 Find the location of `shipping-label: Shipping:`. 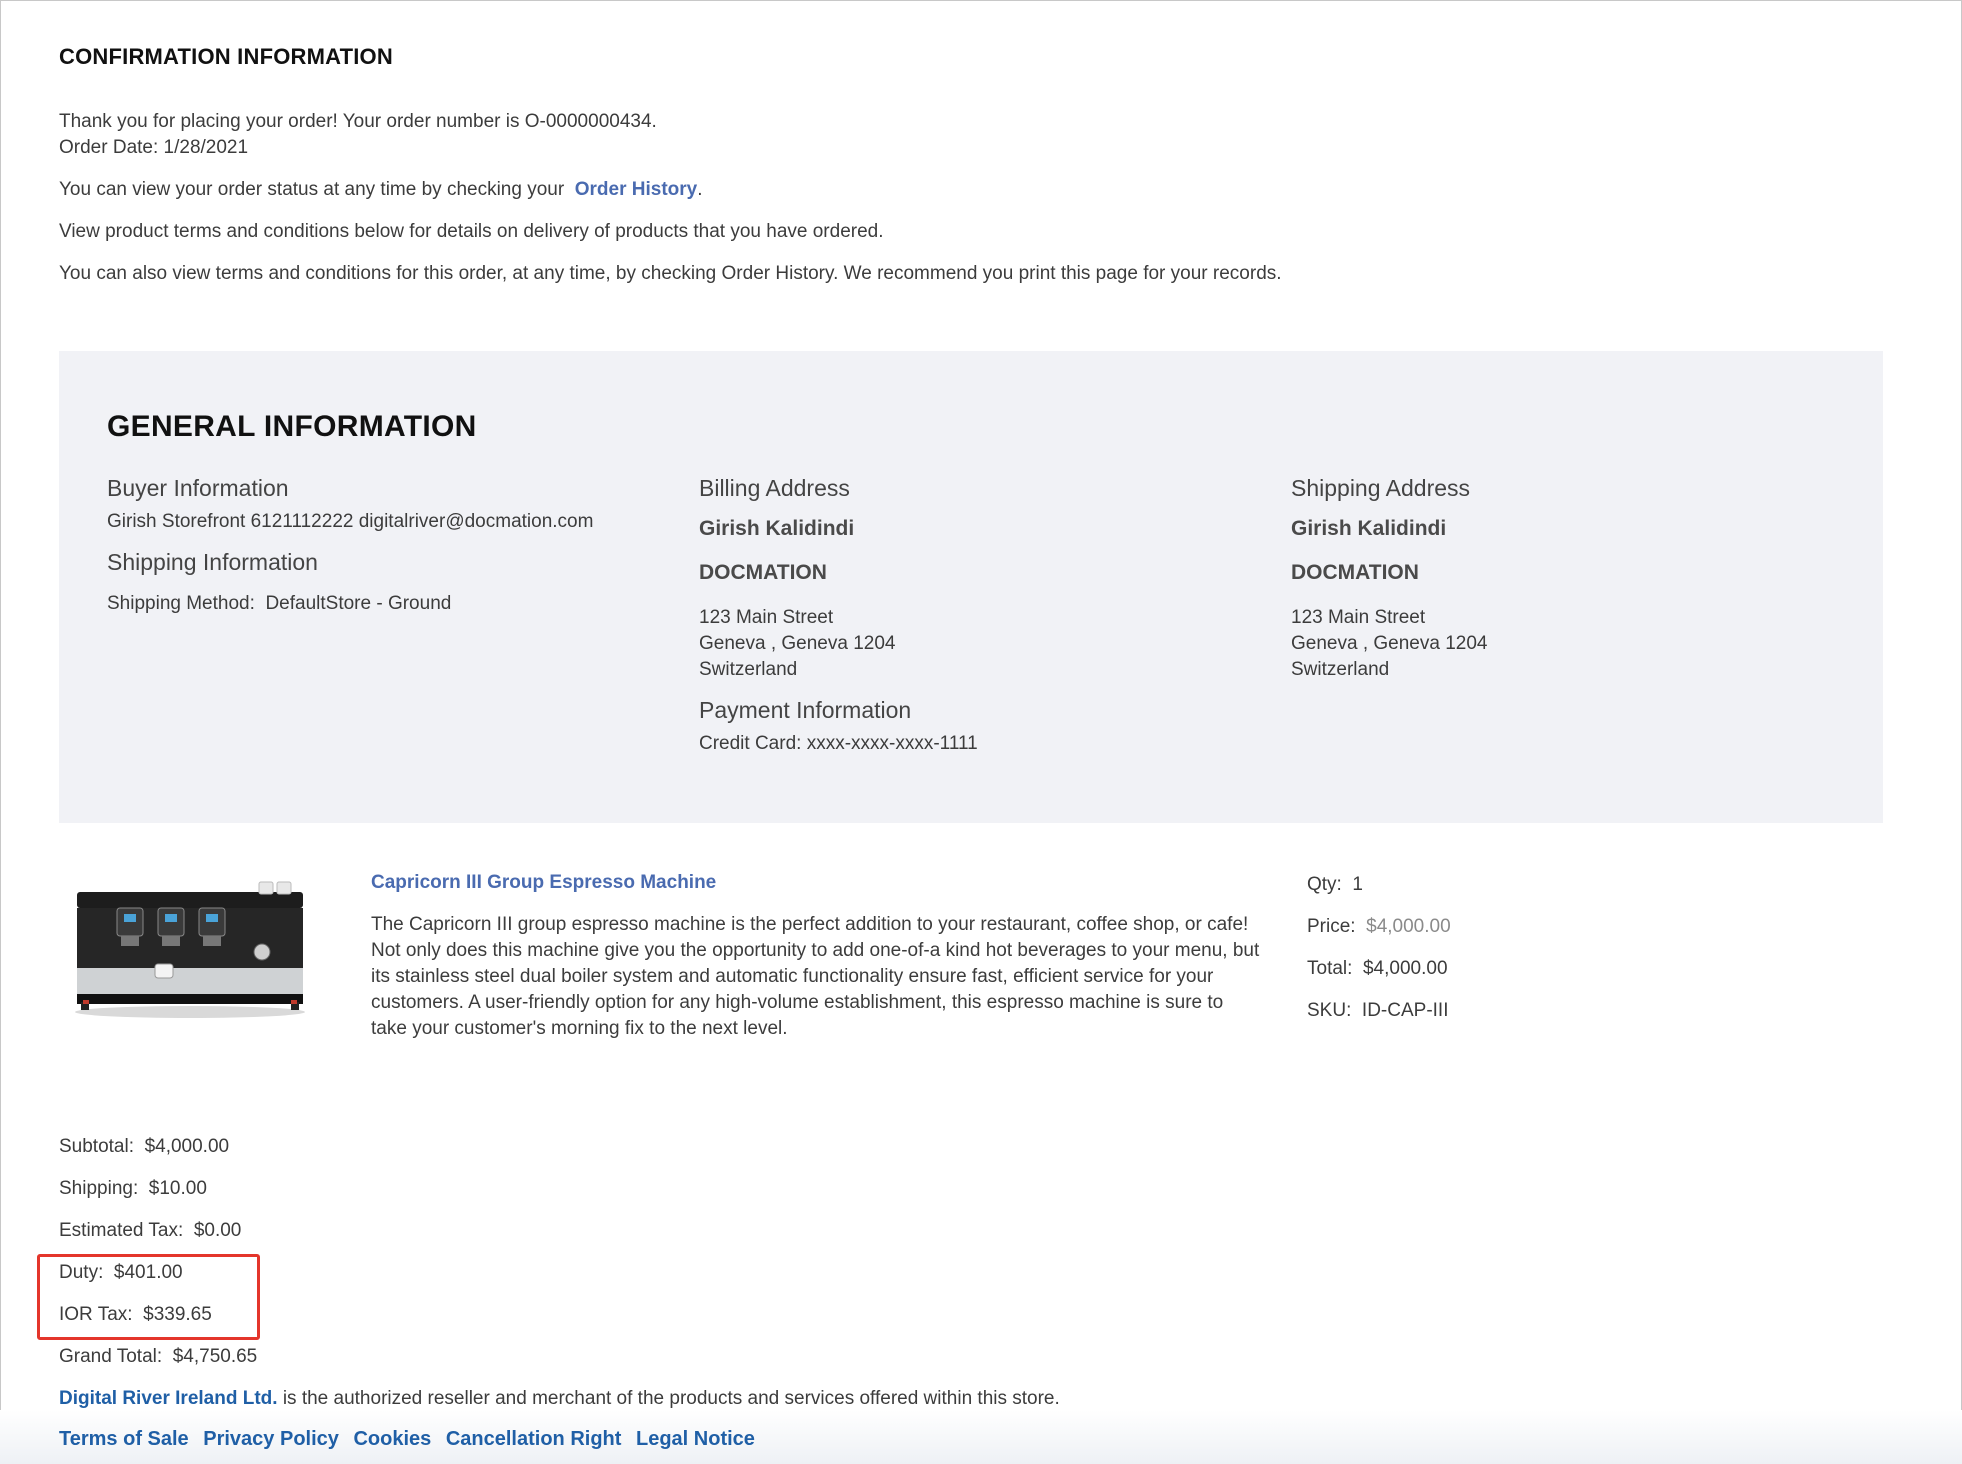

shipping-label: Shipping: is located at coordinates (99, 1188).